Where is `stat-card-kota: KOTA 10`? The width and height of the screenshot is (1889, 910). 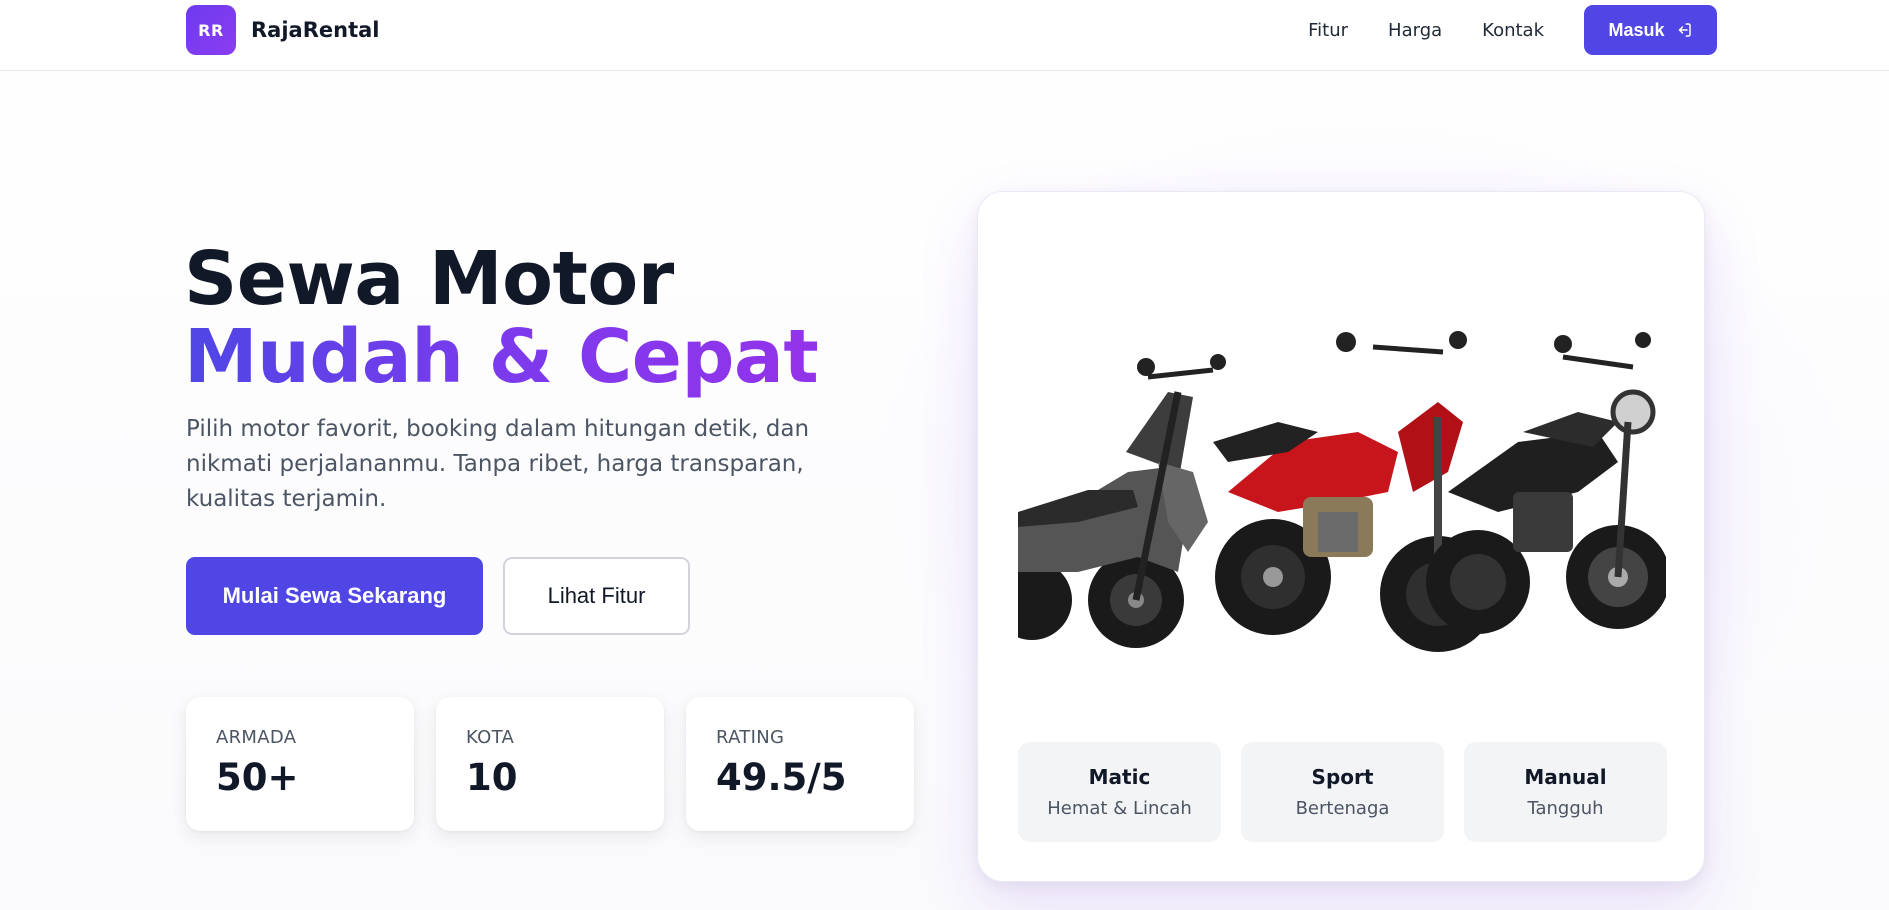 stat-card-kota: KOTA 10 is located at coordinates (550, 764).